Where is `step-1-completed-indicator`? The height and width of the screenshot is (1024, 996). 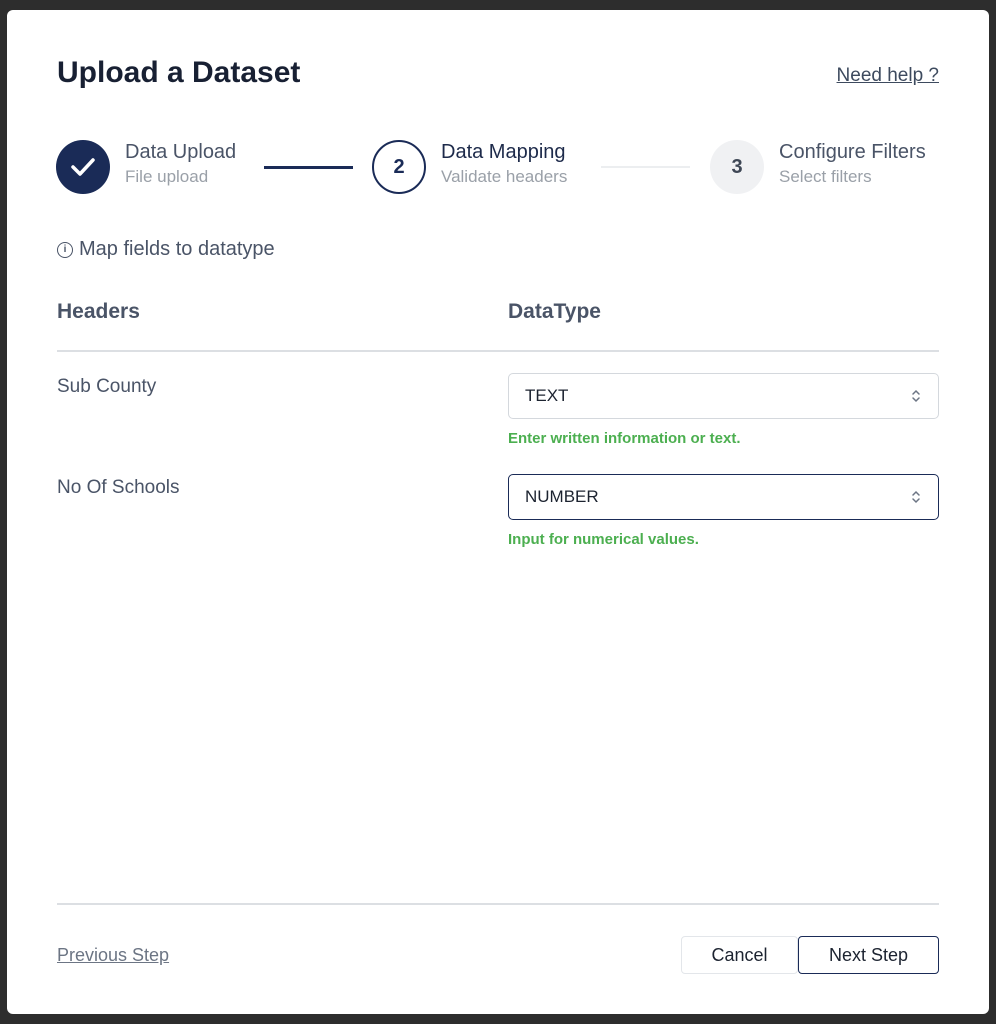 step-1-completed-indicator is located at coordinates (83, 167).